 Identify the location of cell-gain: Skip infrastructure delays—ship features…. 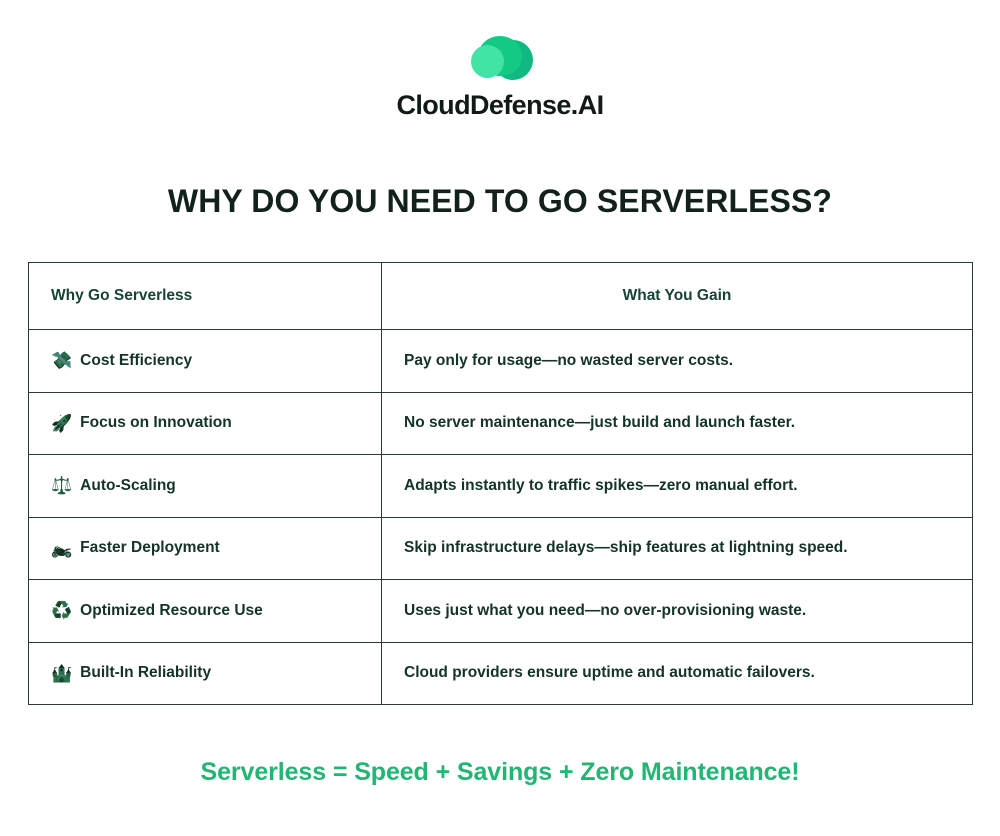
(677, 548).